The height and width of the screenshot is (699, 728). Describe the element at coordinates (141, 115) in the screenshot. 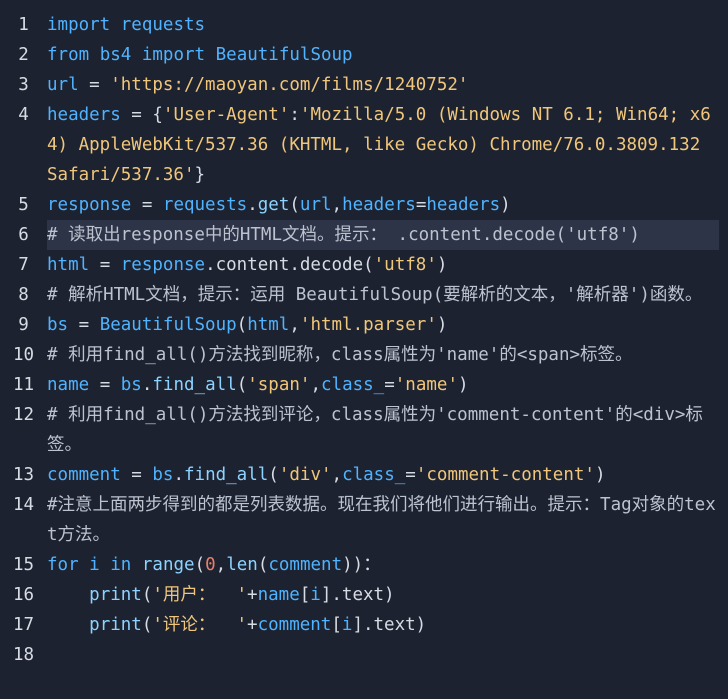

I see `code-token: = {` at that location.